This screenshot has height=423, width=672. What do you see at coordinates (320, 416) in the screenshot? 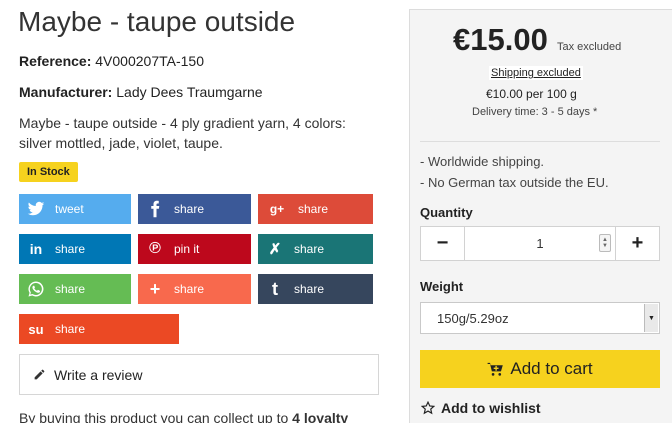
I see `loyalty-points: 4 loyalty` at bounding box center [320, 416].